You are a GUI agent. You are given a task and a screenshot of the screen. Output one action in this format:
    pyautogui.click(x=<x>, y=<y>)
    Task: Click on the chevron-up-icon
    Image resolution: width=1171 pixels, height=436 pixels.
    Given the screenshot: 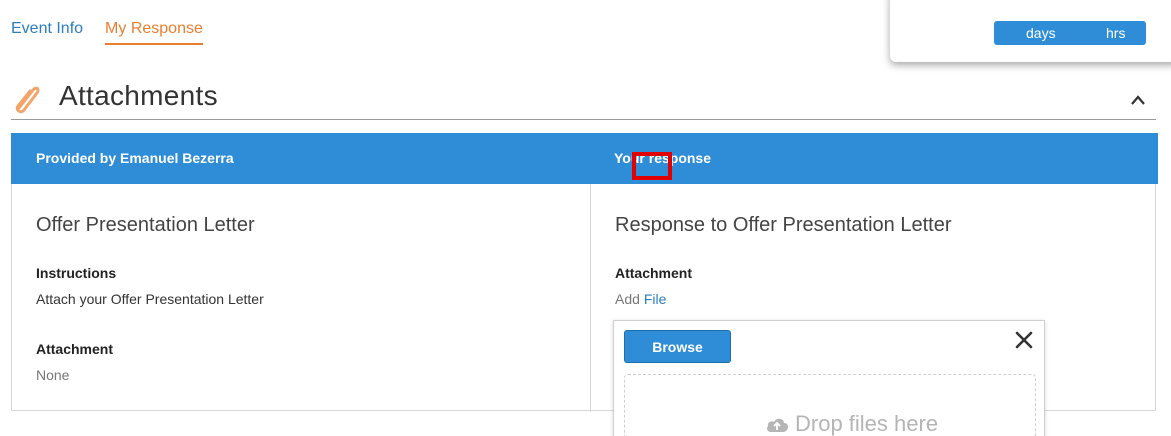 What is the action you would take?
    pyautogui.click(x=1138, y=100)
    